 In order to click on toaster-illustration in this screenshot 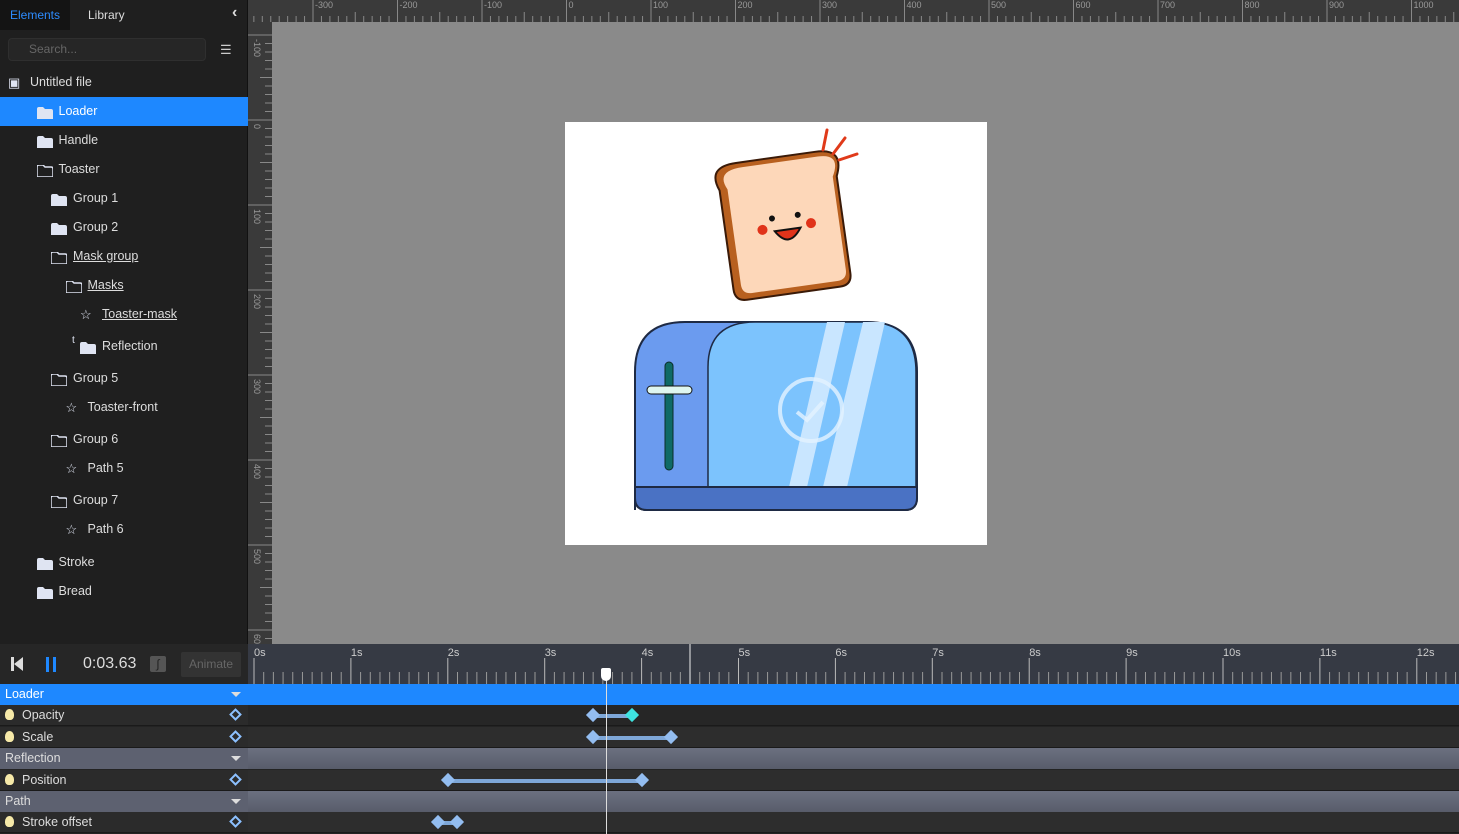, I will do `click(776, 416)`.